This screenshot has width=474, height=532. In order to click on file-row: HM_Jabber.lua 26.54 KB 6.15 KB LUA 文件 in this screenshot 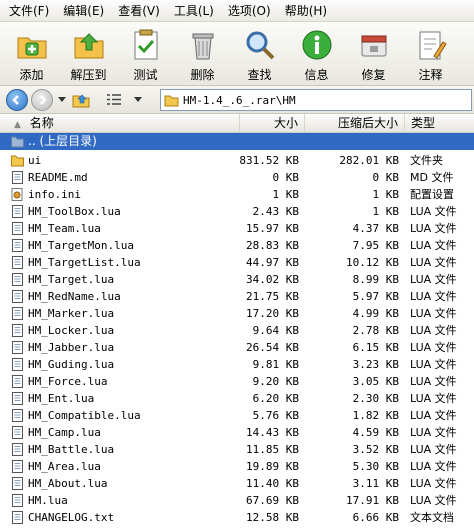, I will do `click(237, 347)`.